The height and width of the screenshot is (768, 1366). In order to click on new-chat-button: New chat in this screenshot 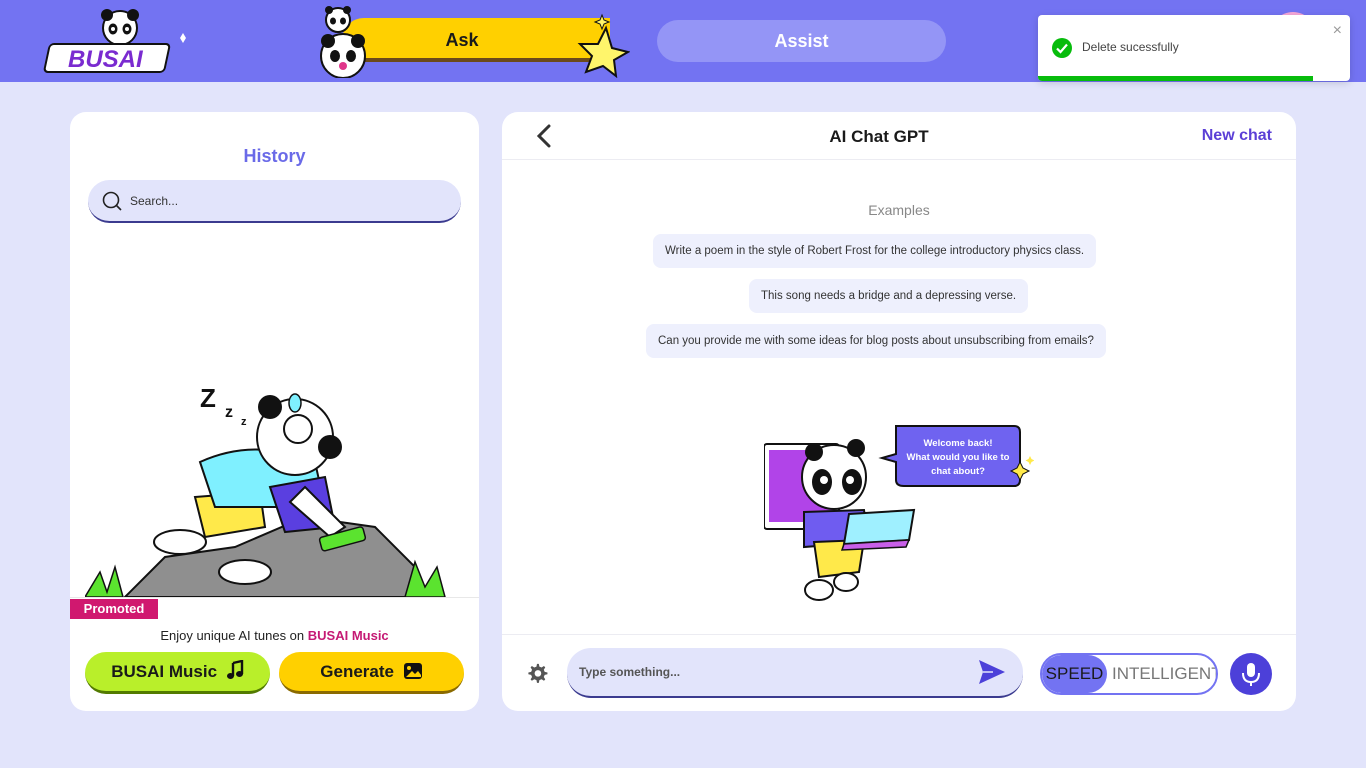, I will do `click(1237, 136)`.